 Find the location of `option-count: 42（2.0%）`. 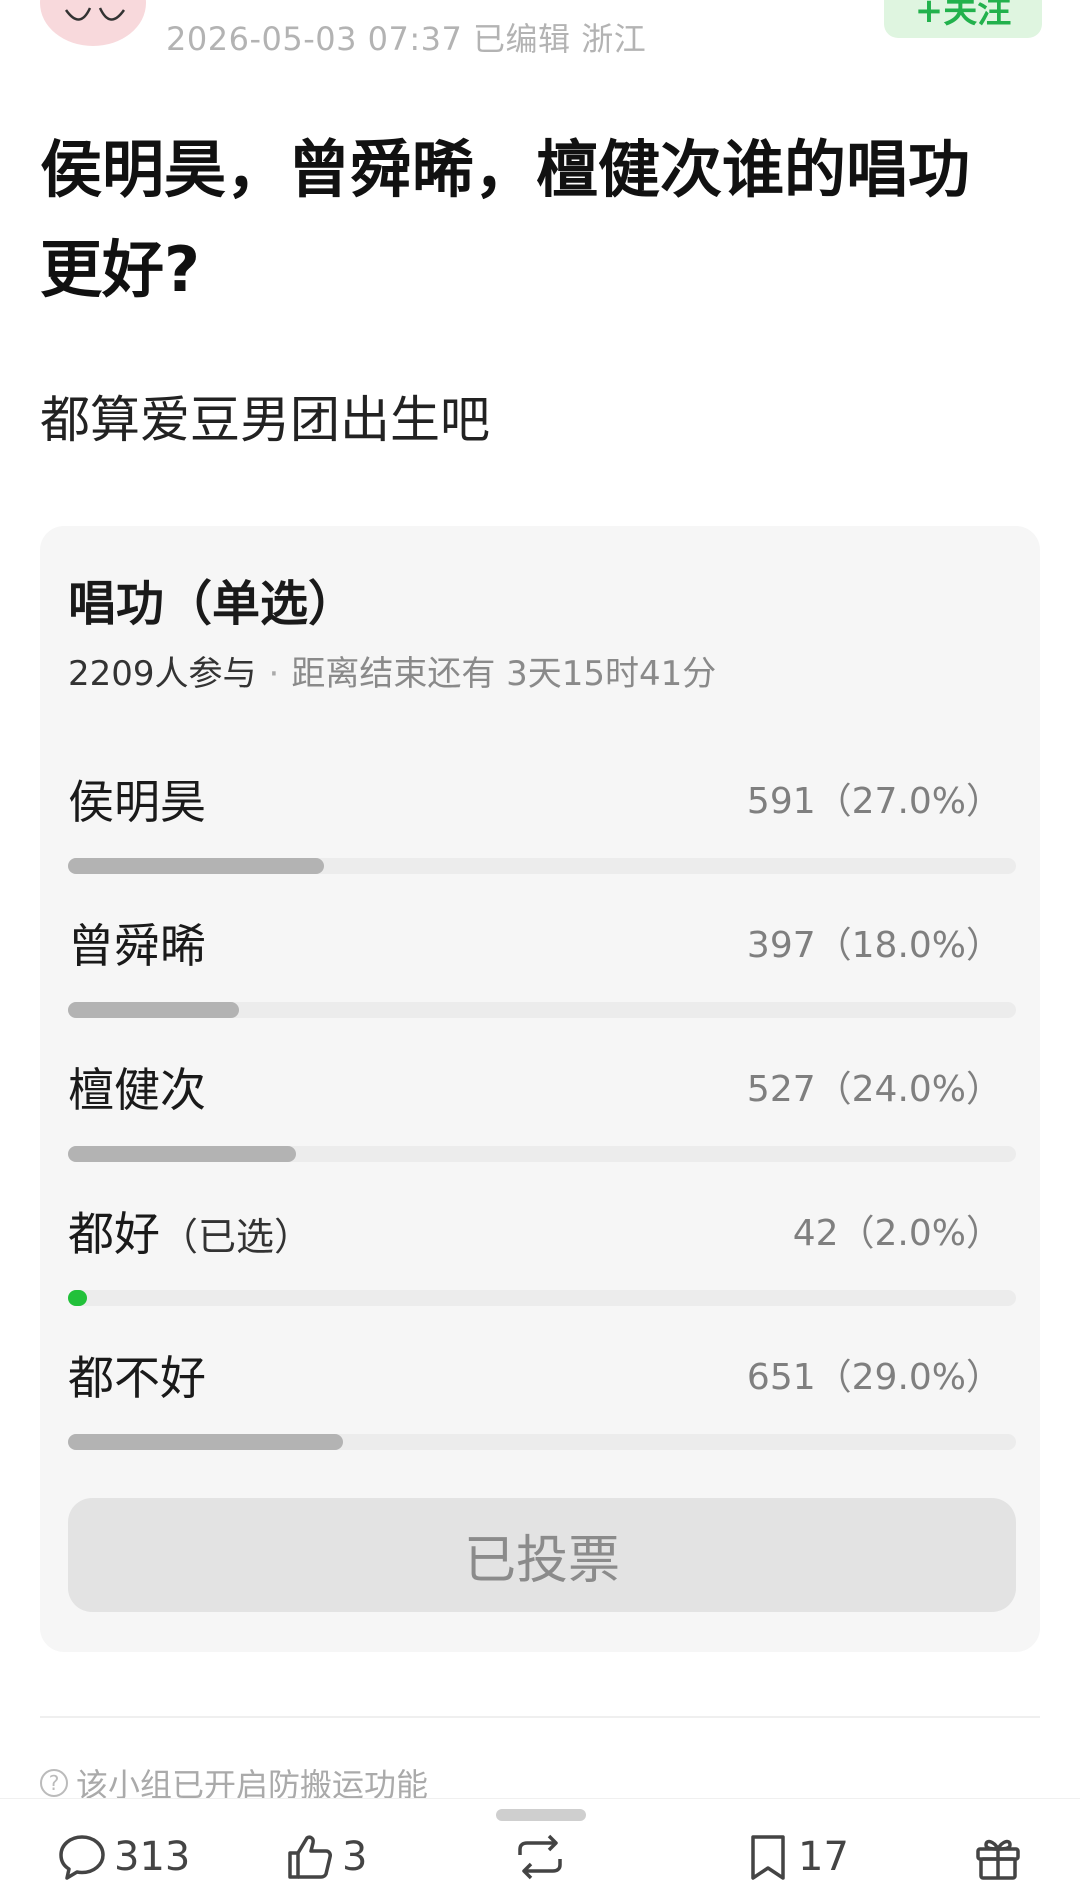

option-count: 42（2.0%） is located at coordinates (897, 1233).